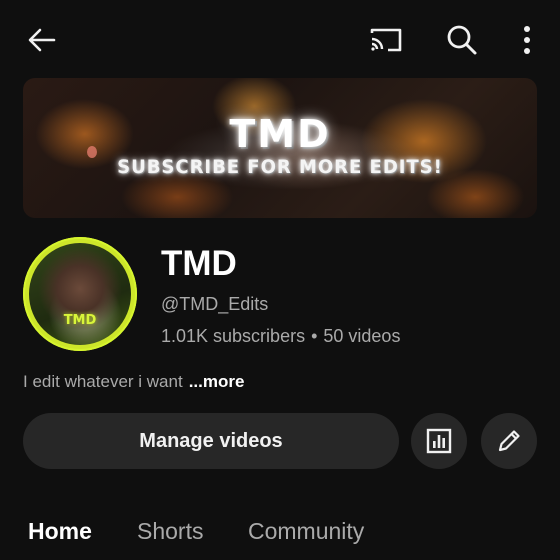 This screenshot has width=560, height=560. I want to click on channel-stats: 1.01K subscribers • 50 videos, so click(280, 336).